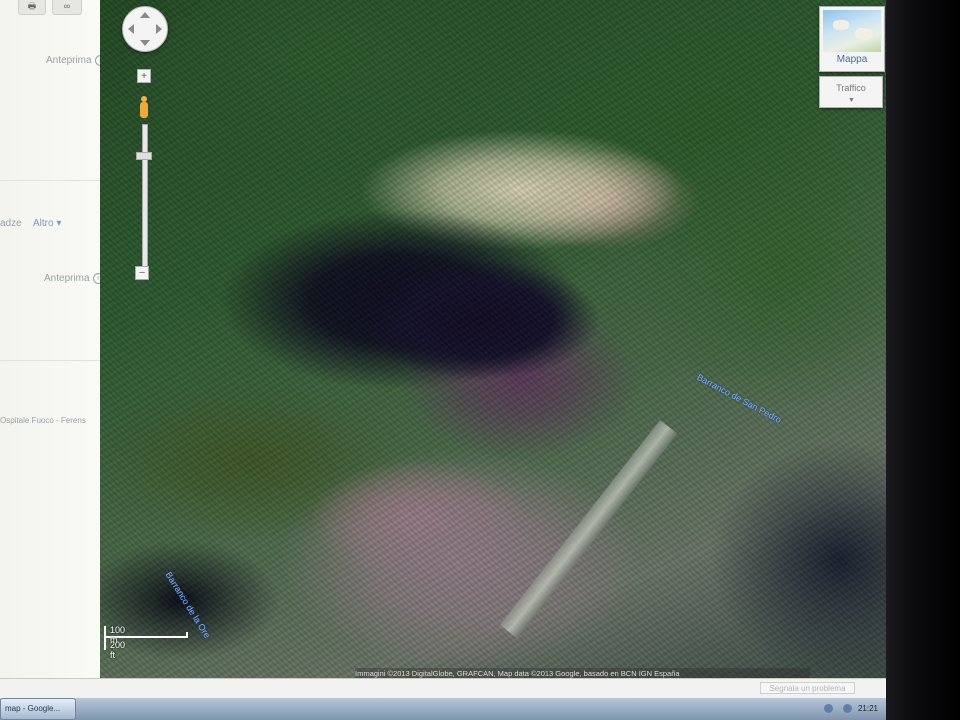 Image resolution: width=960 pixels, height=720 pixels. What do you see at coordinates (851, 100) in the screenshot?
I see `chevron-down-icon: ▼` at bounding box center [851, 100].